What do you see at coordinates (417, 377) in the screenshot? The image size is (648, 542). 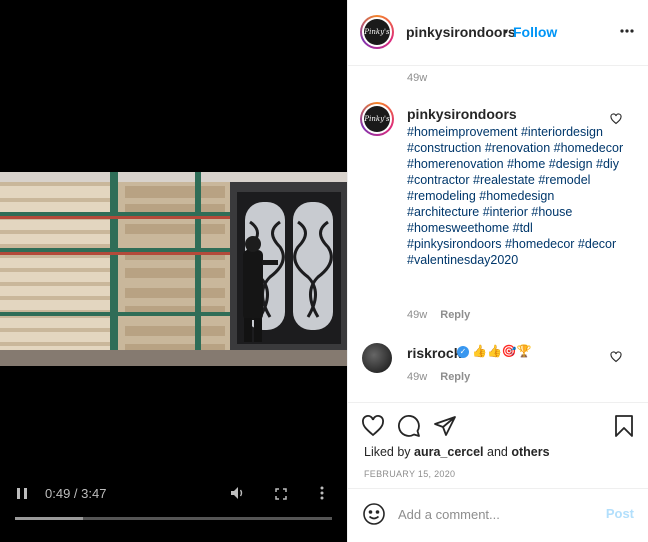 I see `comment-age: 49w` at bounding box center [417, 377].